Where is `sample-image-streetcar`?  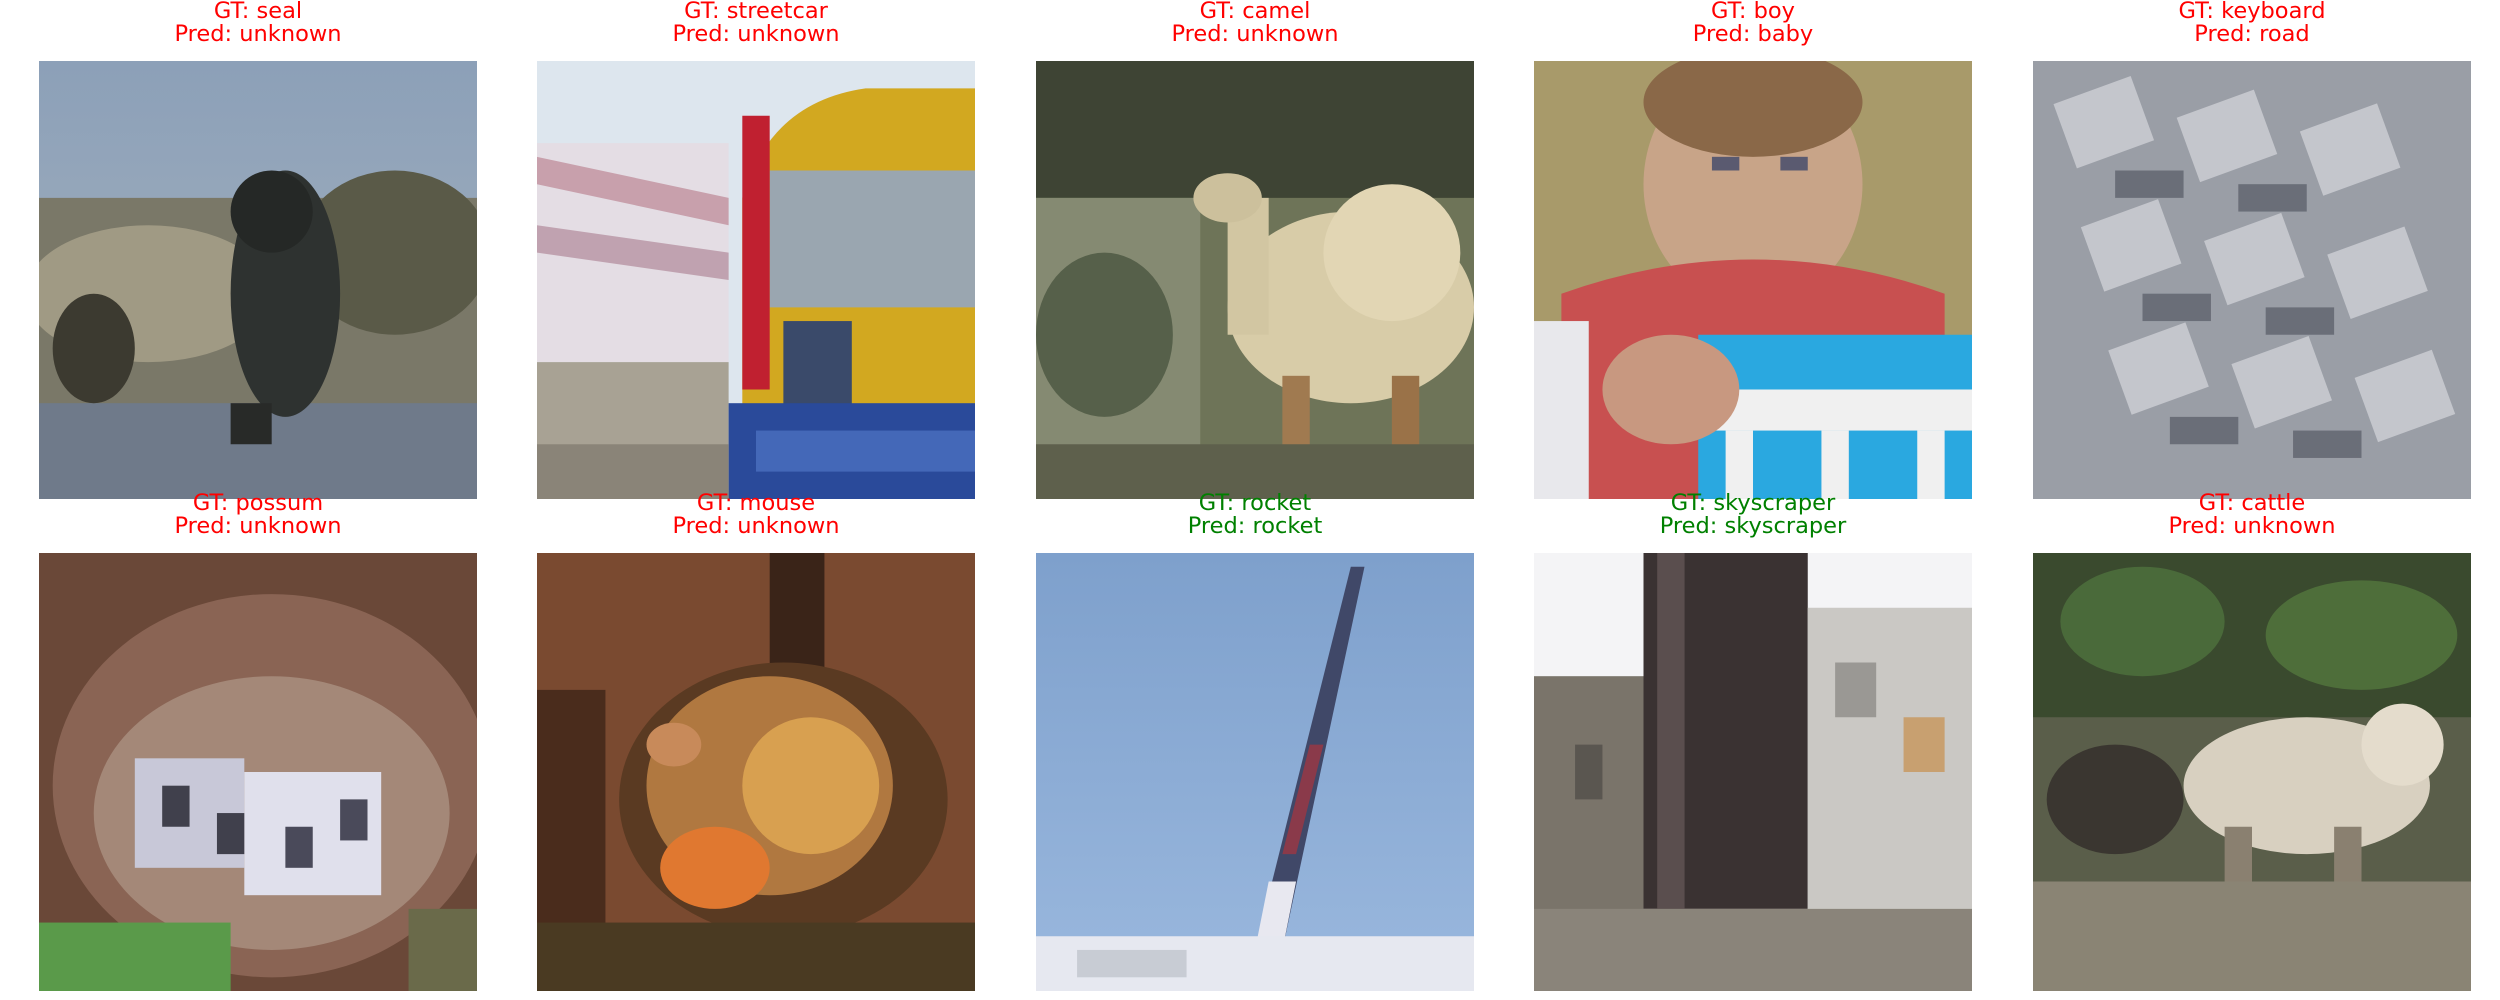 sample-image-streetcar is located at coordinates (756, 280).